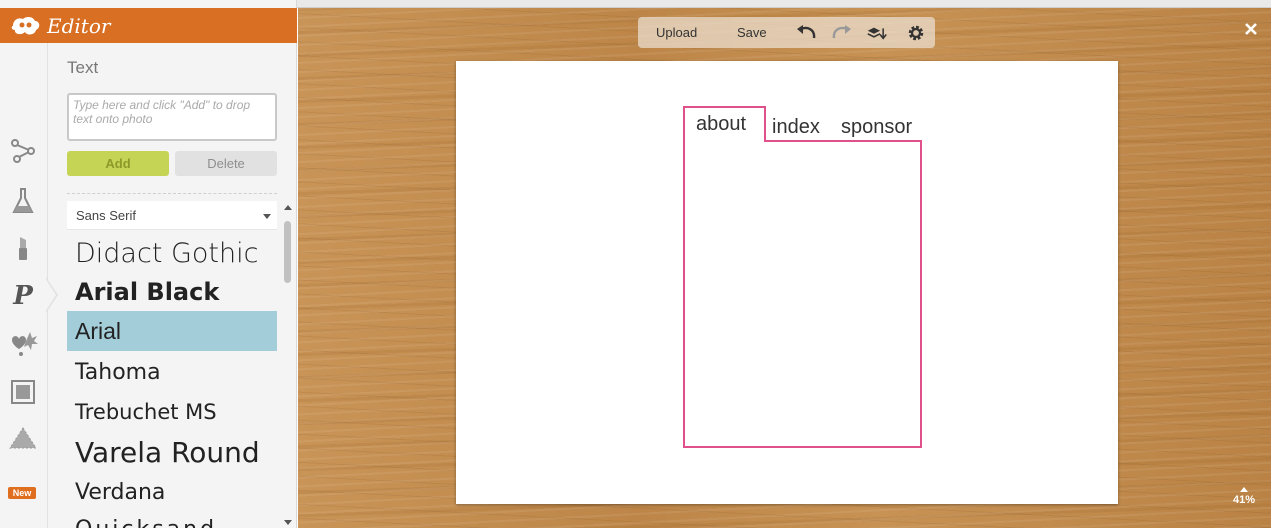 Image resolution: width=1271 pixels, height=528 pixels. What do you see at coordinates (877, 33) in the screenshot?
I see `layers-icon` at bounding box center [877, 33].